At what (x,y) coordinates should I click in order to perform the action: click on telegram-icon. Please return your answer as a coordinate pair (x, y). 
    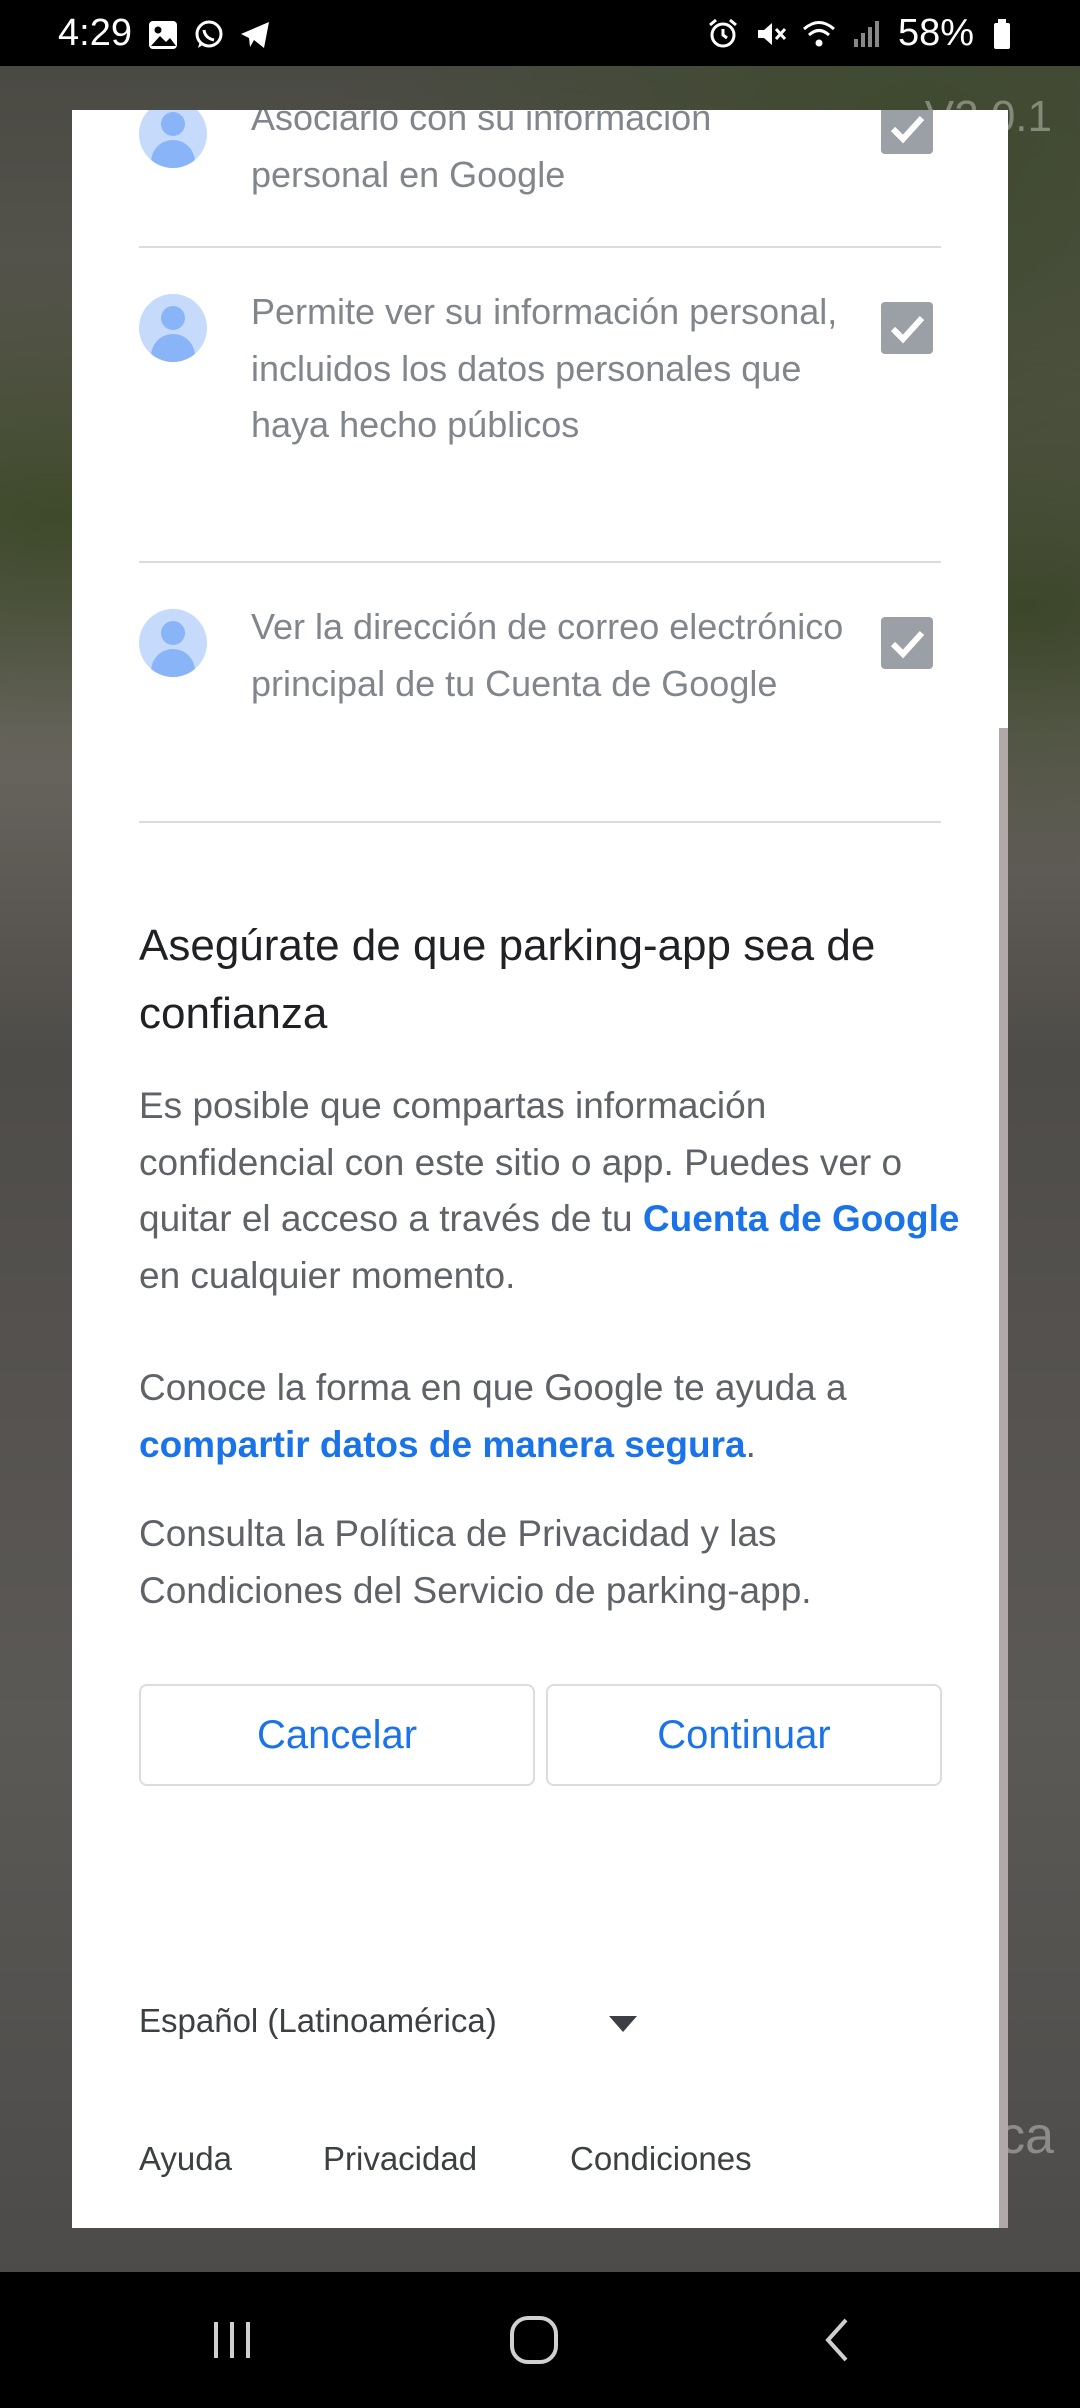
    Looking at the image, I should click on (255, 35).